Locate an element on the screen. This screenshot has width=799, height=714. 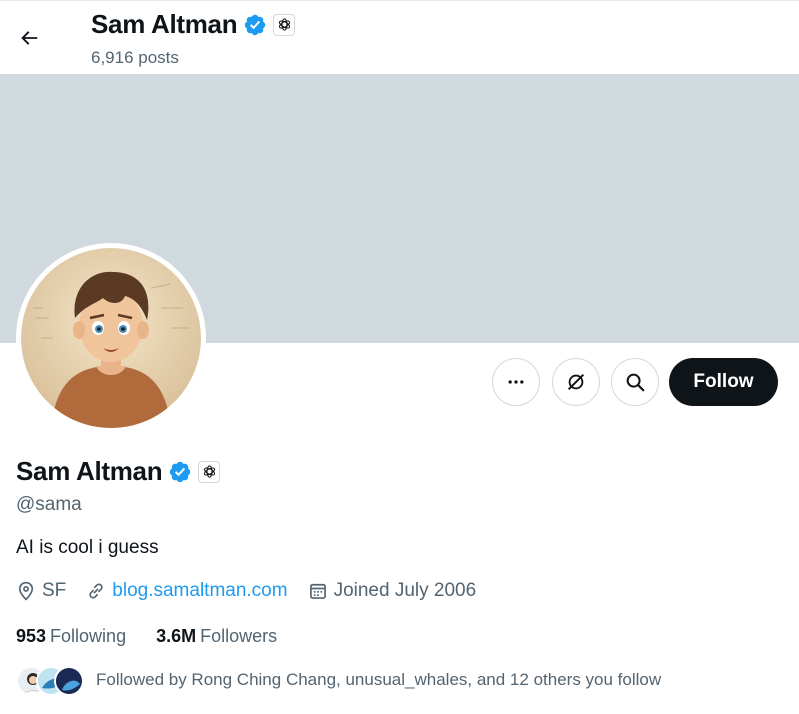
website-link: blog.samaltman.com is located at coordinates (199, 591).